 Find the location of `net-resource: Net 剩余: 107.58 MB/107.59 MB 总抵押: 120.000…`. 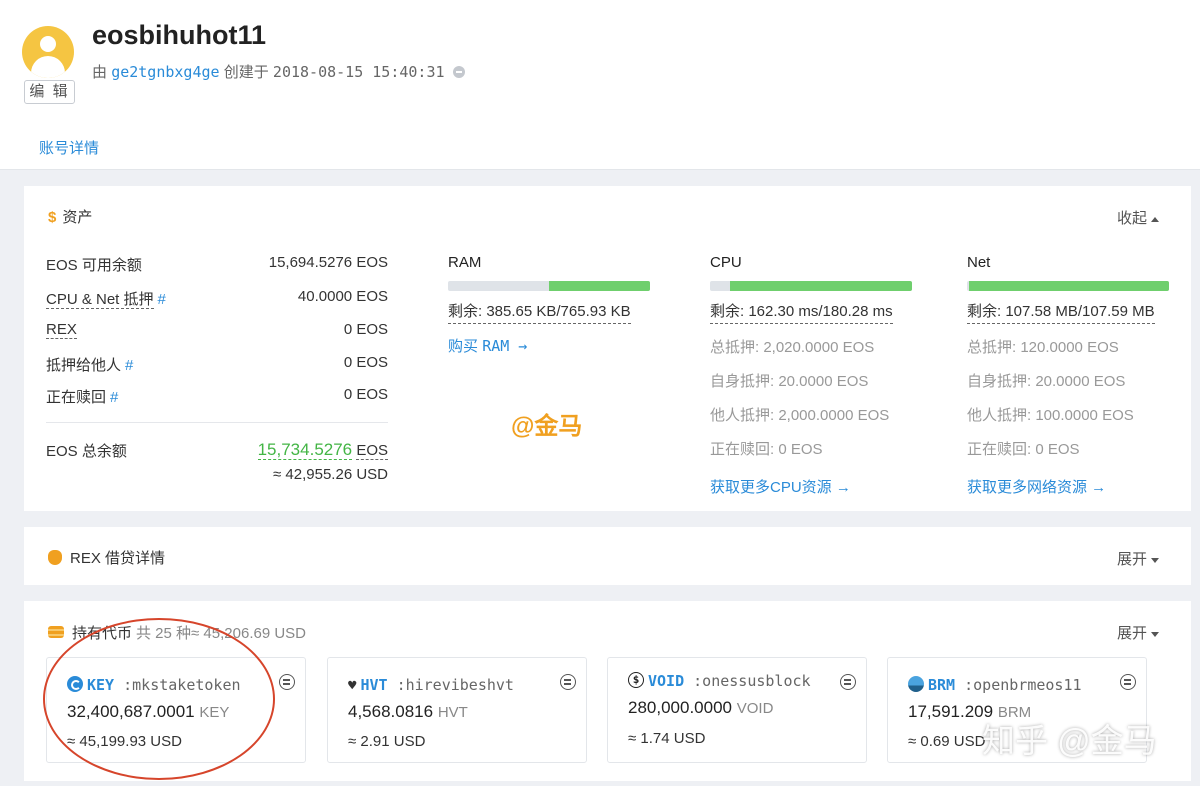

net-resource: Net 剩余: 107.58 MB/107.59 MB 总抵押: 120.000… is located at coordinates (1068, 384).